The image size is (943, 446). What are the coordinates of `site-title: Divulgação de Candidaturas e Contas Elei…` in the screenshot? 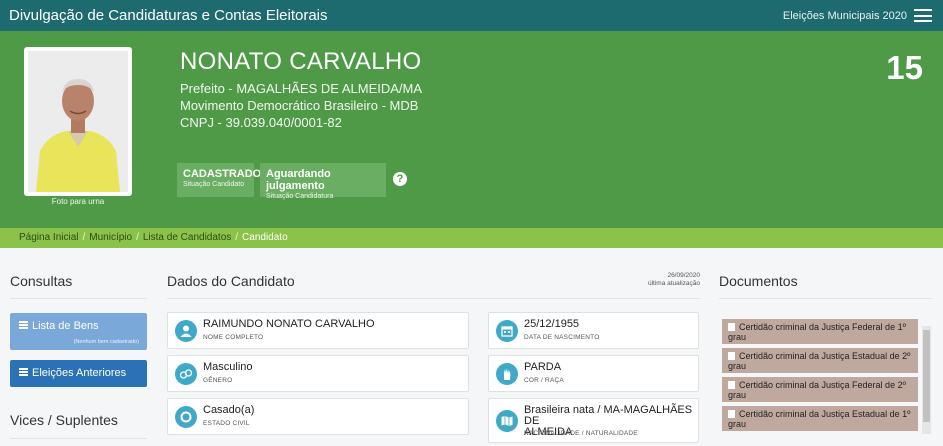 It's located at (168, 15).